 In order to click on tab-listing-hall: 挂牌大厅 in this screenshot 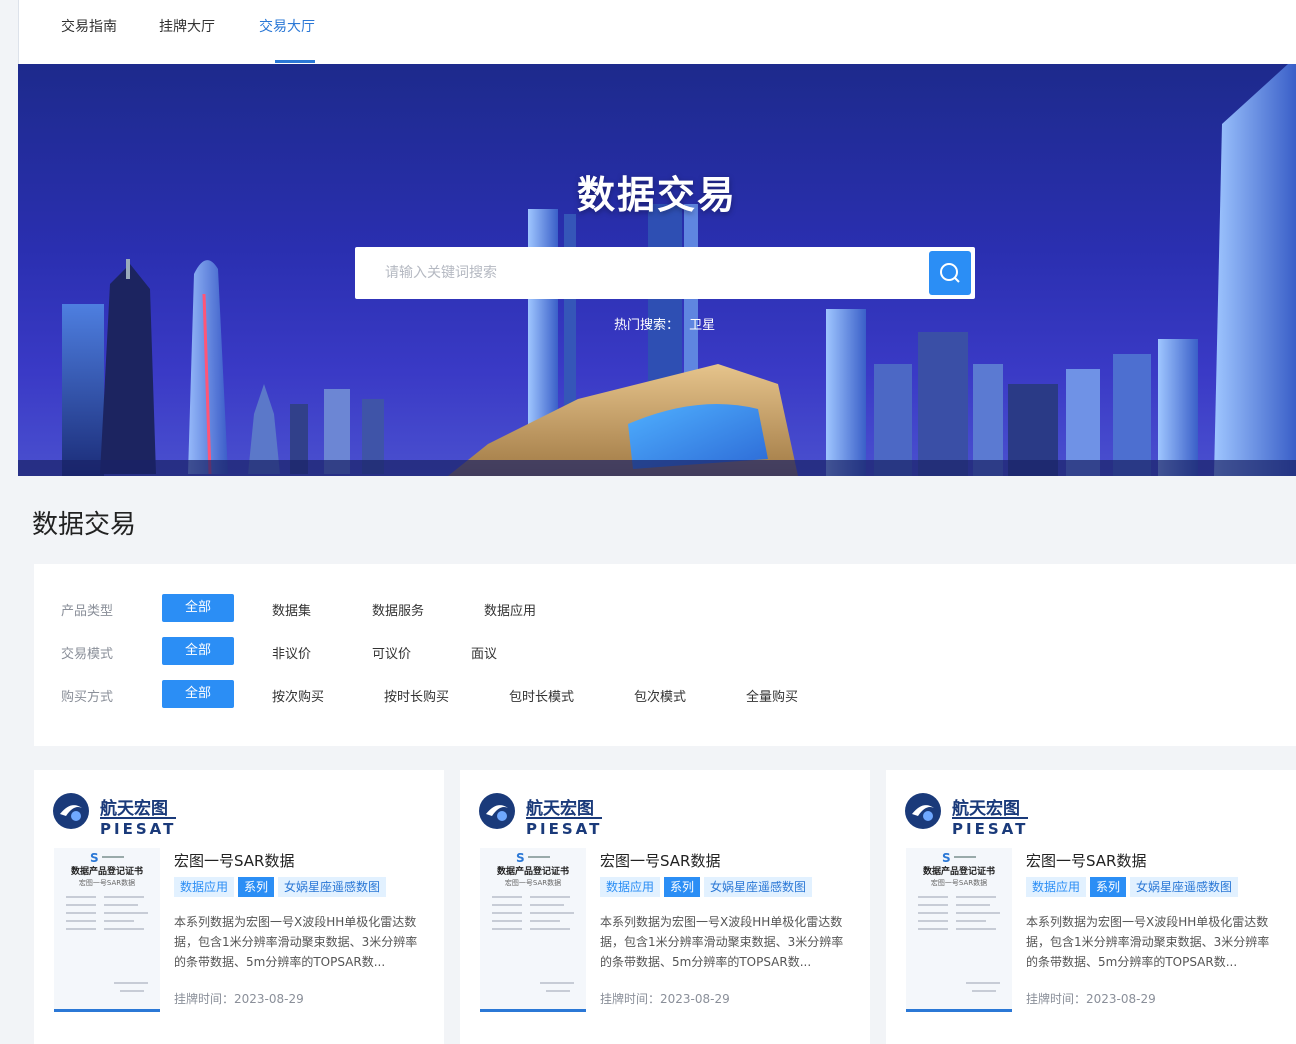, I will do `click(187, 26)`.